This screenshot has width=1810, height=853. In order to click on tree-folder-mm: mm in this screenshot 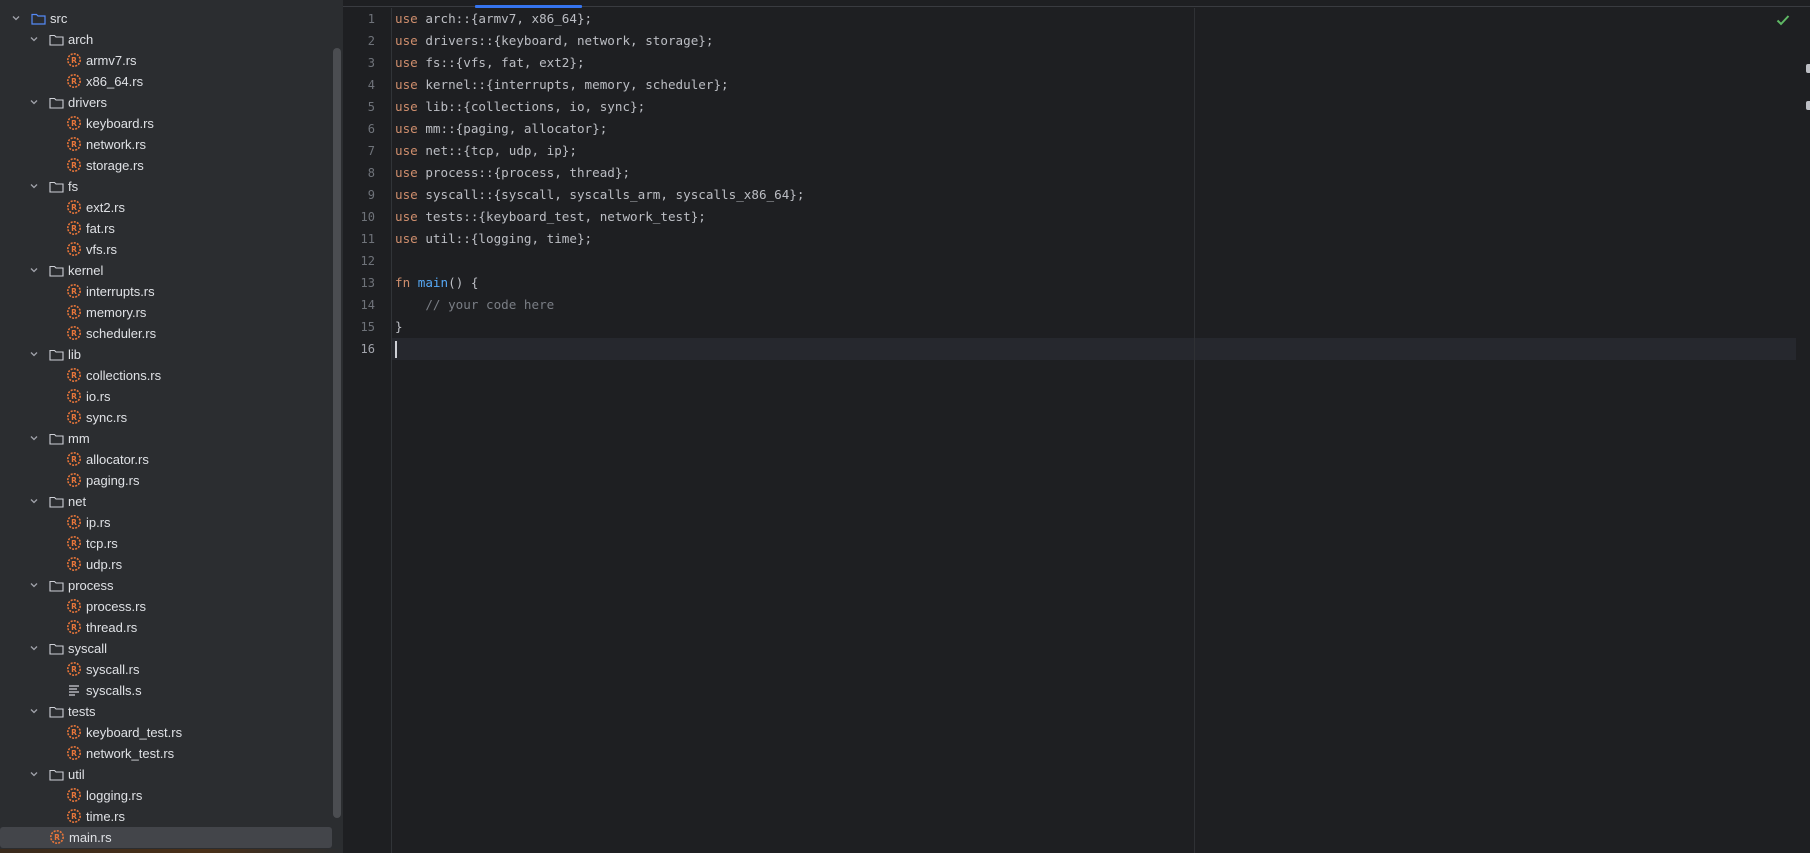, I will do `click(166, 438)`.